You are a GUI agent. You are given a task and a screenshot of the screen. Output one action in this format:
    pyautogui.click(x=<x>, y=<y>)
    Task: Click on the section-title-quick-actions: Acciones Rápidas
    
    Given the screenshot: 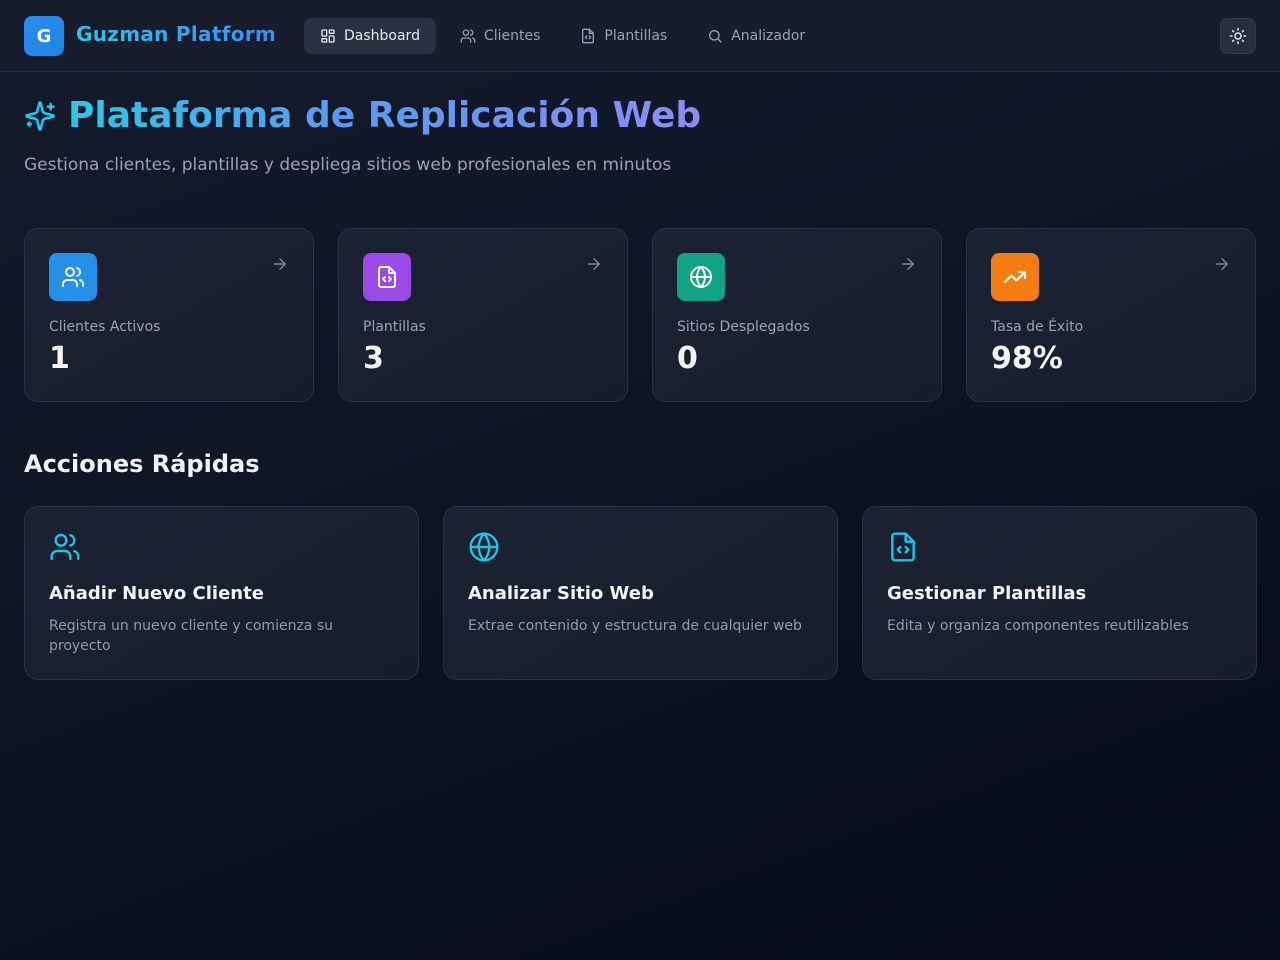 What is the action you would take?
    pyautogui.click(x=142, y=464)
    